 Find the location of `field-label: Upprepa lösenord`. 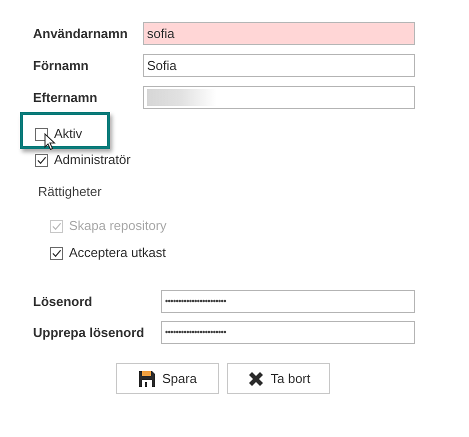

field-label: Upprepa lösenord is located at coordinates (89, 333).